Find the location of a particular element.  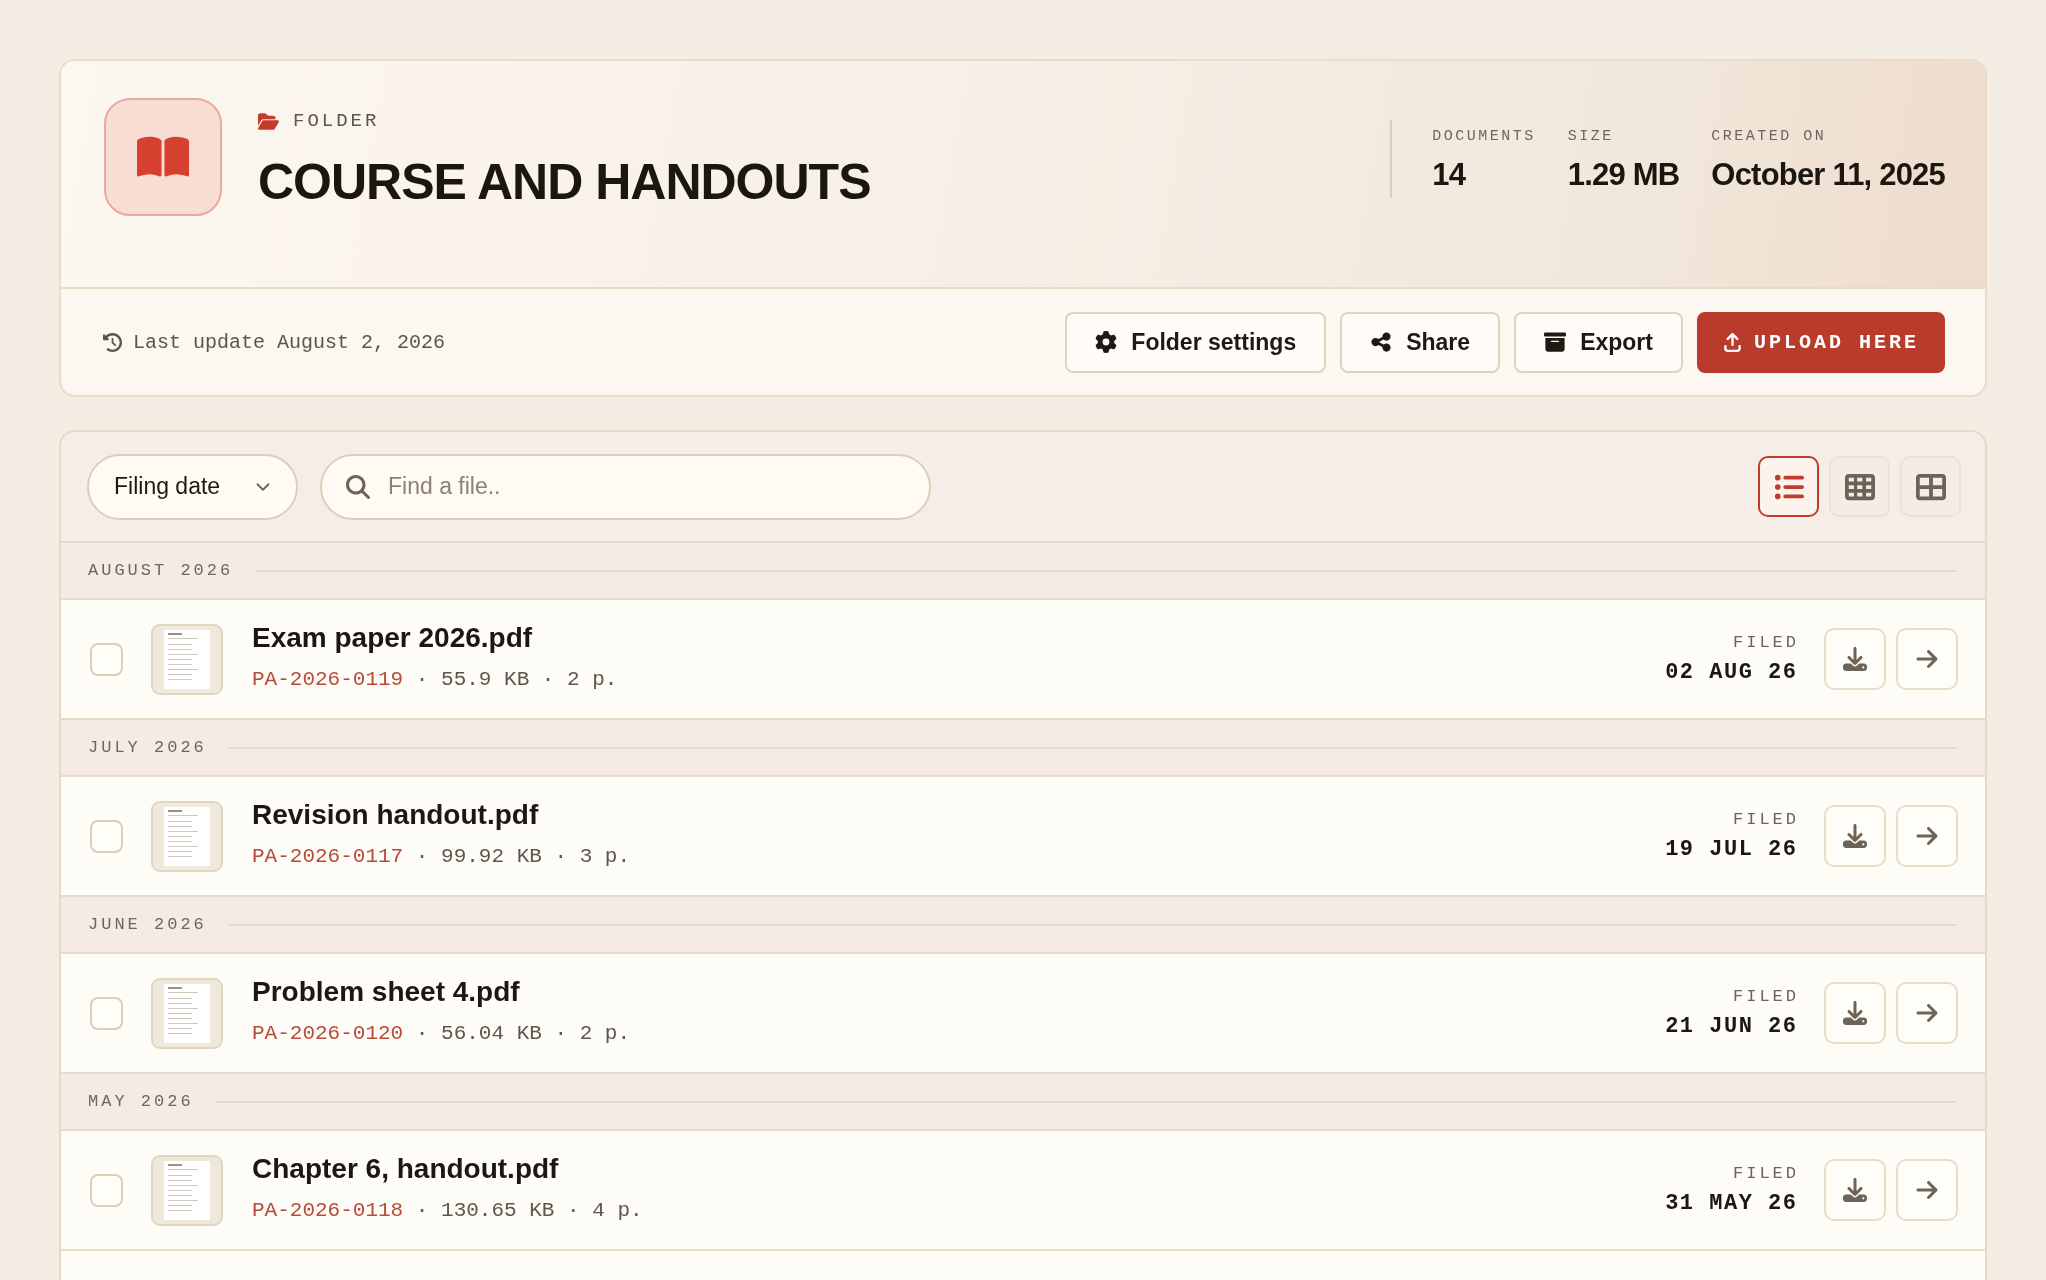

tile-view-button is located at coordinates (1930, 486).